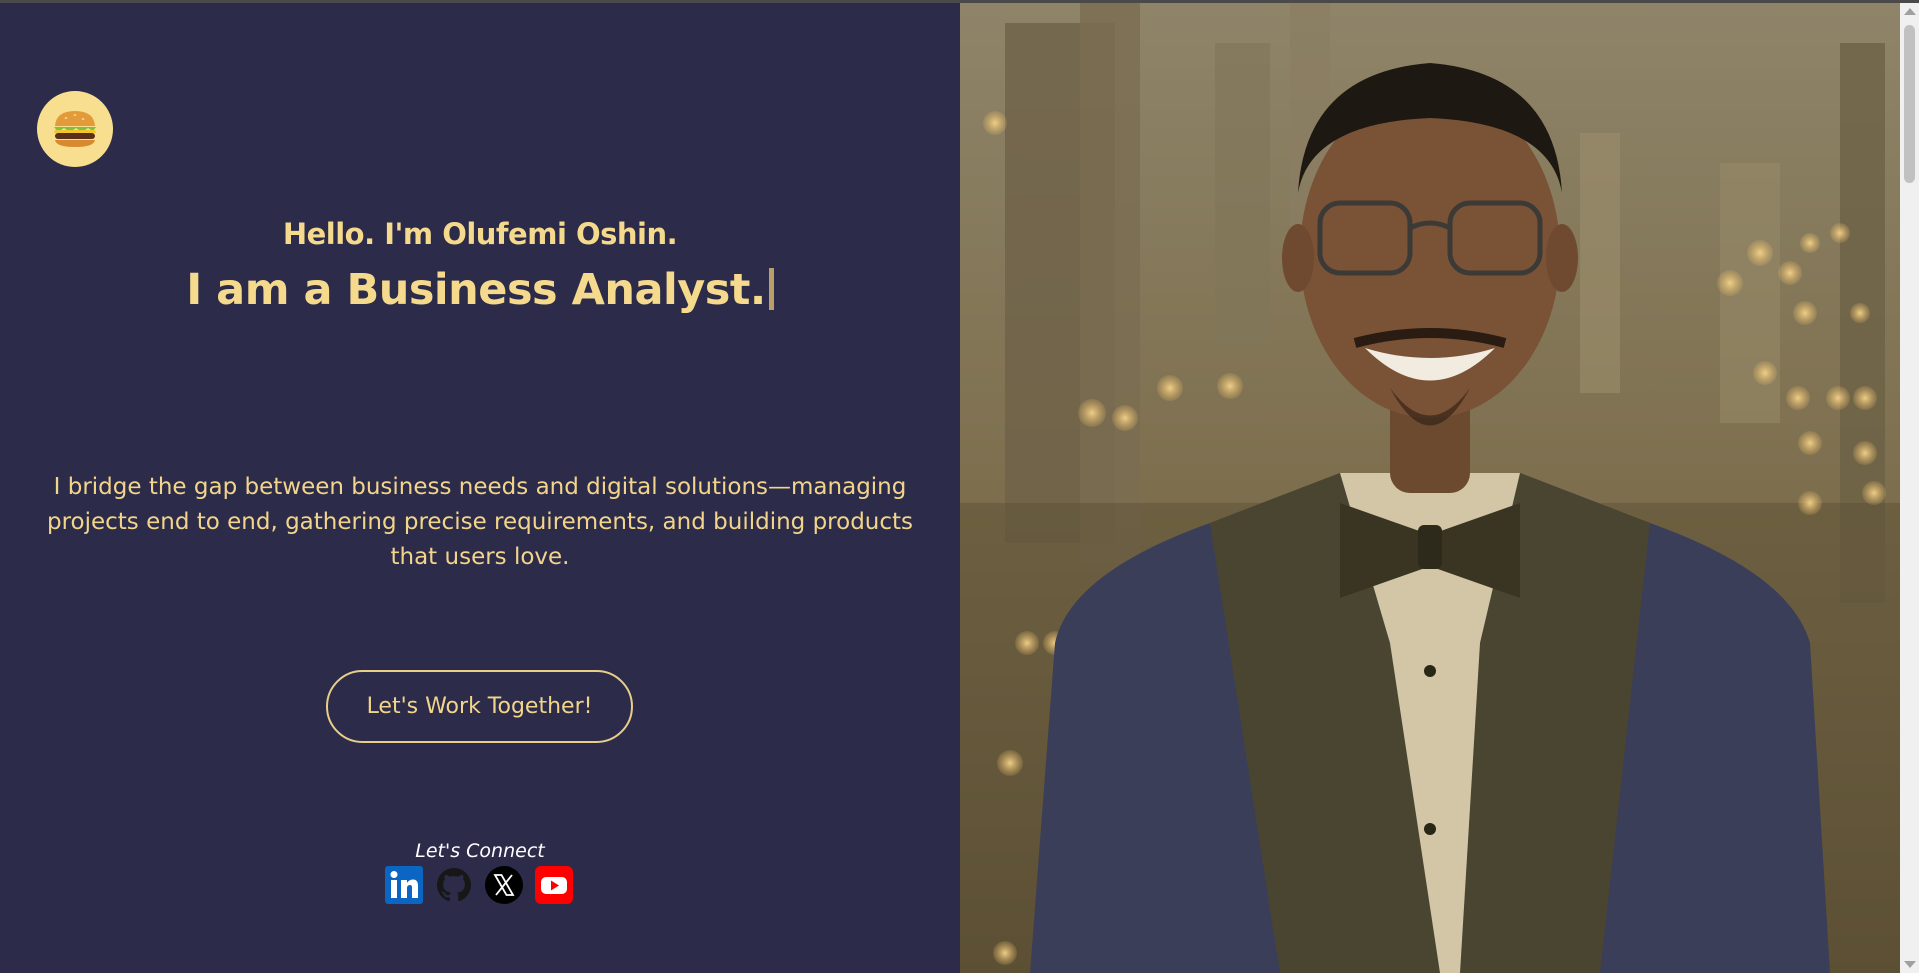 Image resolution: width=1919 pixels, height=973 pixels. I want to click on work-together-button: Let's Work Together!, so click(479, 706).